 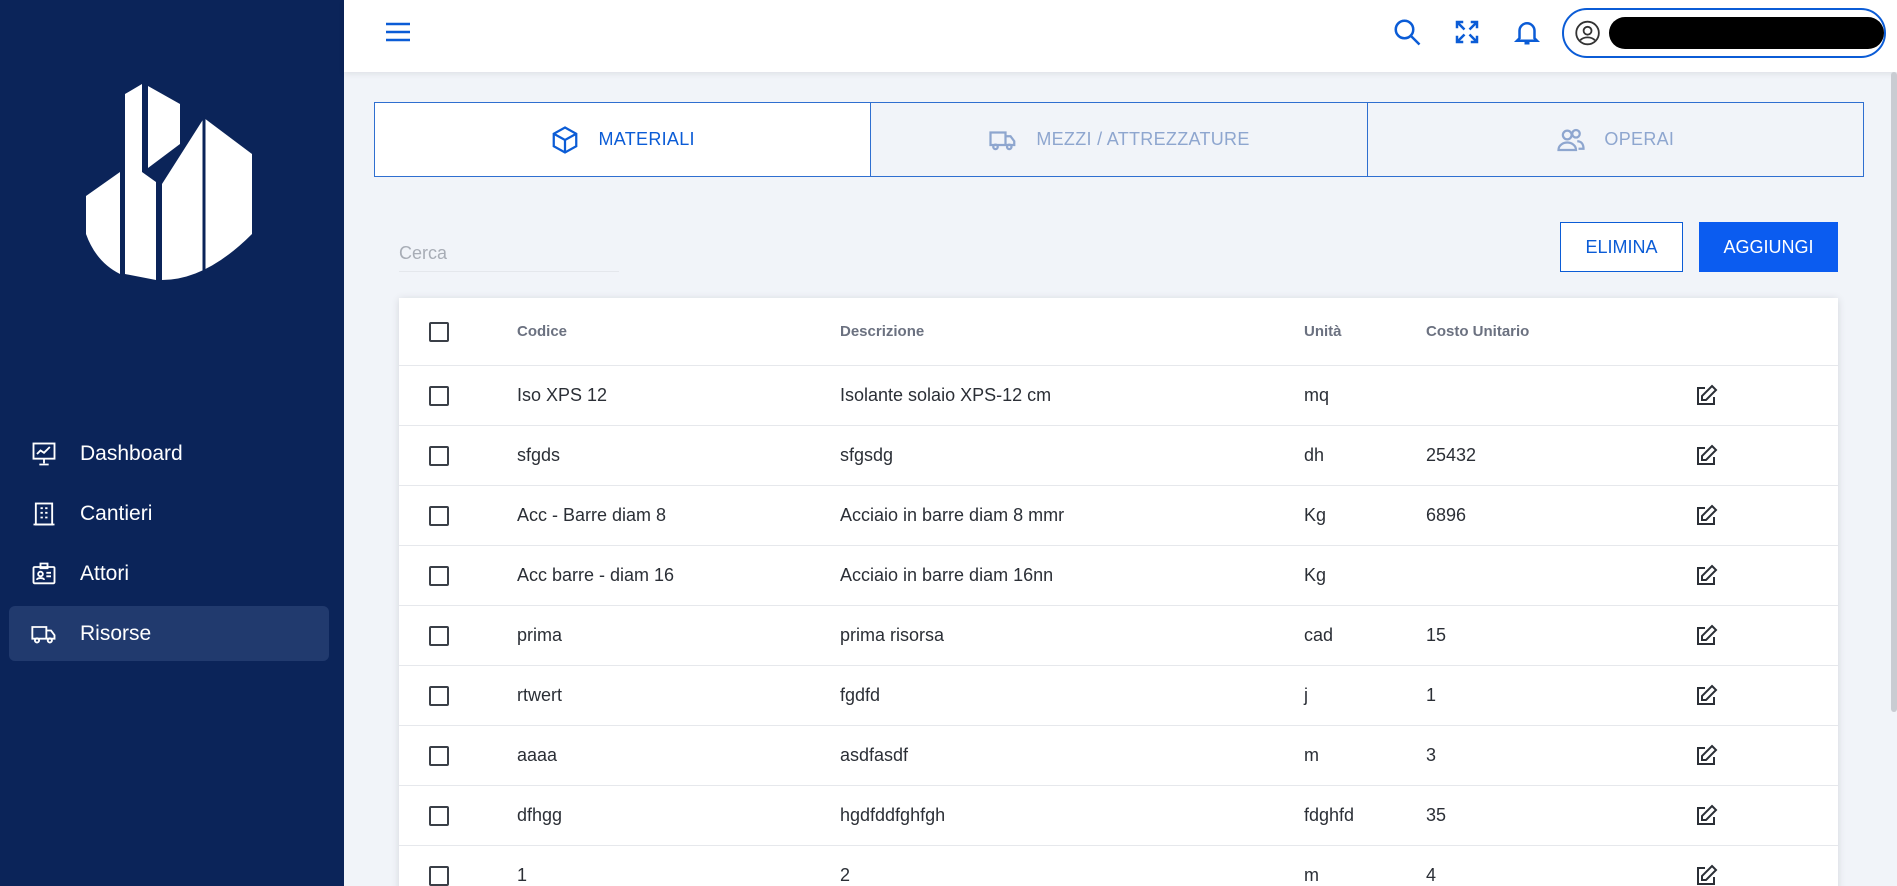 What do you see at coordinates (1118, 866) in the screenshot?
I see `table-row: 1 2 m 4` at bounding box center [1118, 866].